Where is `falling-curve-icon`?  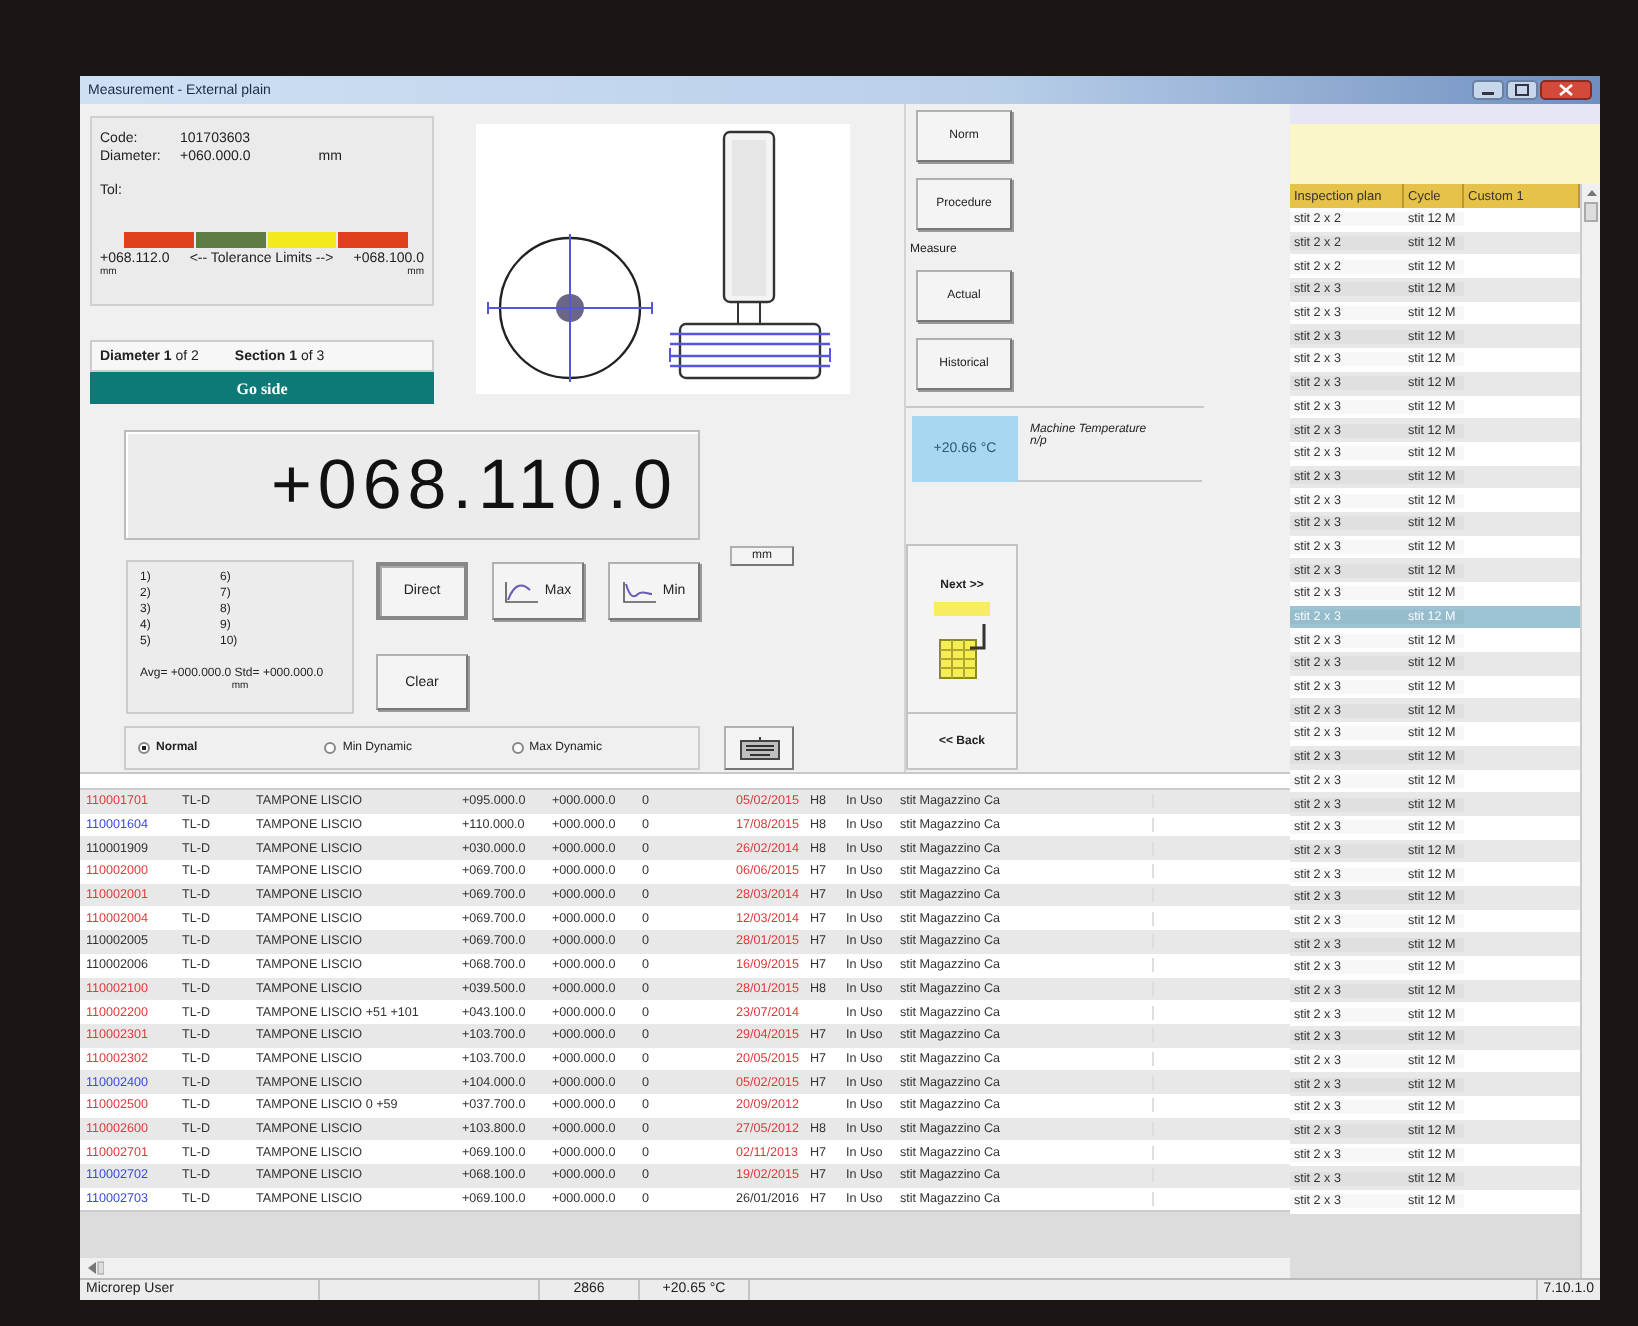
falling-curve-icon is located at coordinates (640, 591).